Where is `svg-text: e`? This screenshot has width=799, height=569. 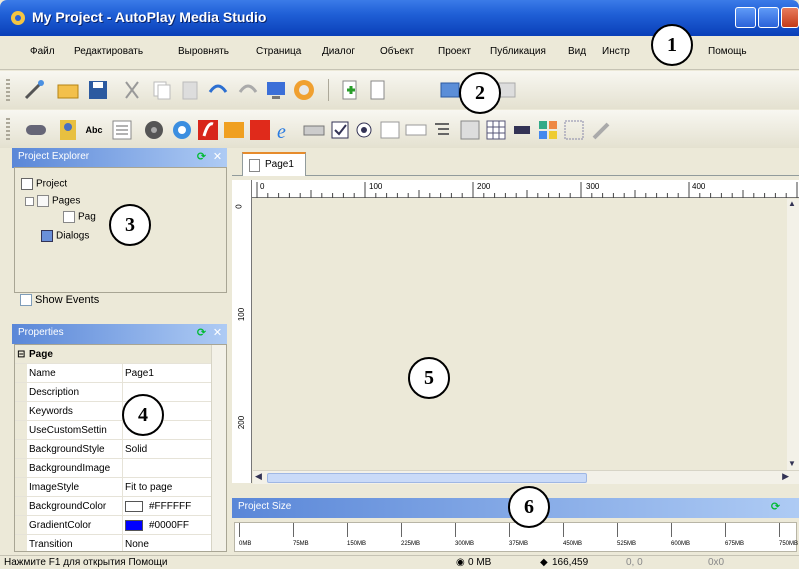 svg-text: e is located at coordinates (281, 131).